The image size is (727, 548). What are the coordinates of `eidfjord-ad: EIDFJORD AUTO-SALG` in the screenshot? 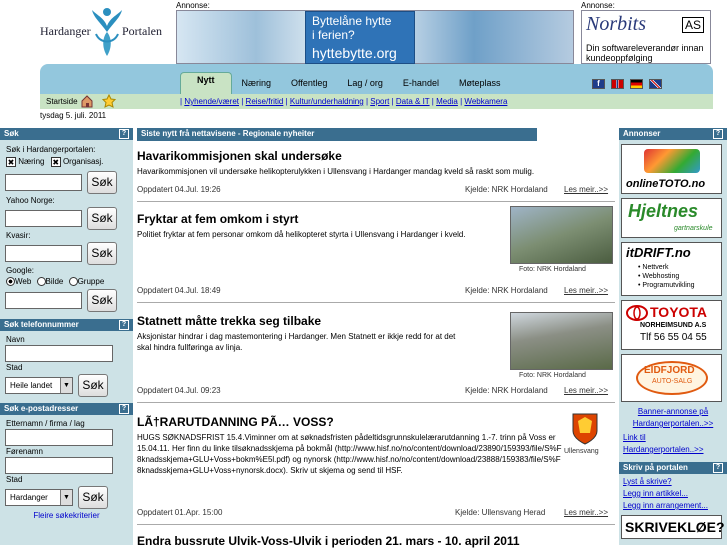 It's located at (671, 378).